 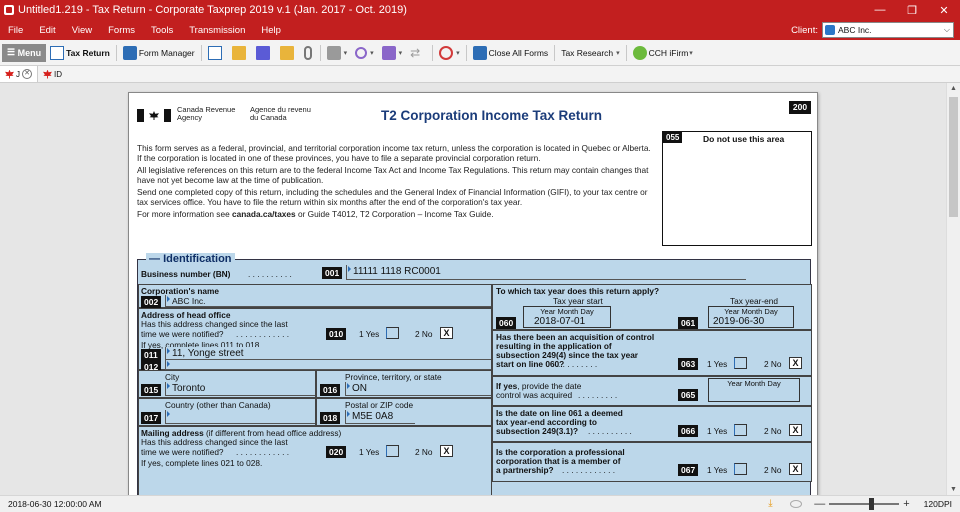 I want to click on code-011: 011, so click(x=151, y=355).